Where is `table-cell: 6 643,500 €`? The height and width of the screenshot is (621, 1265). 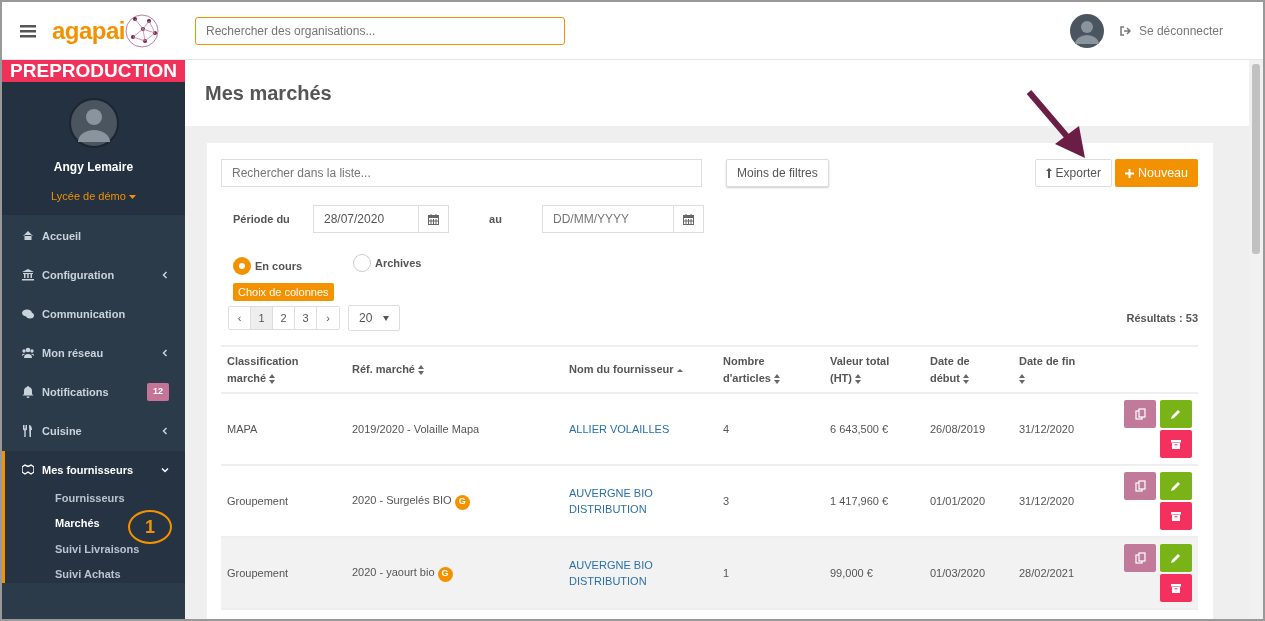 table-cell: 6 643,500 € is located at coordinates (859, 428).